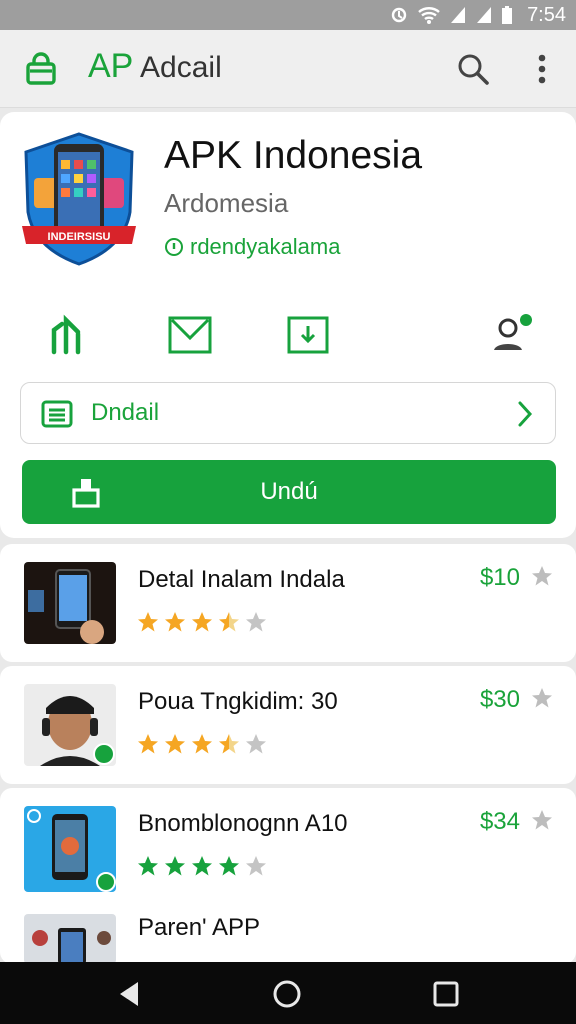 The image size is (576, 1024). I want to click on list-item-title: Bnomblonognn A10, so click(243, 823).